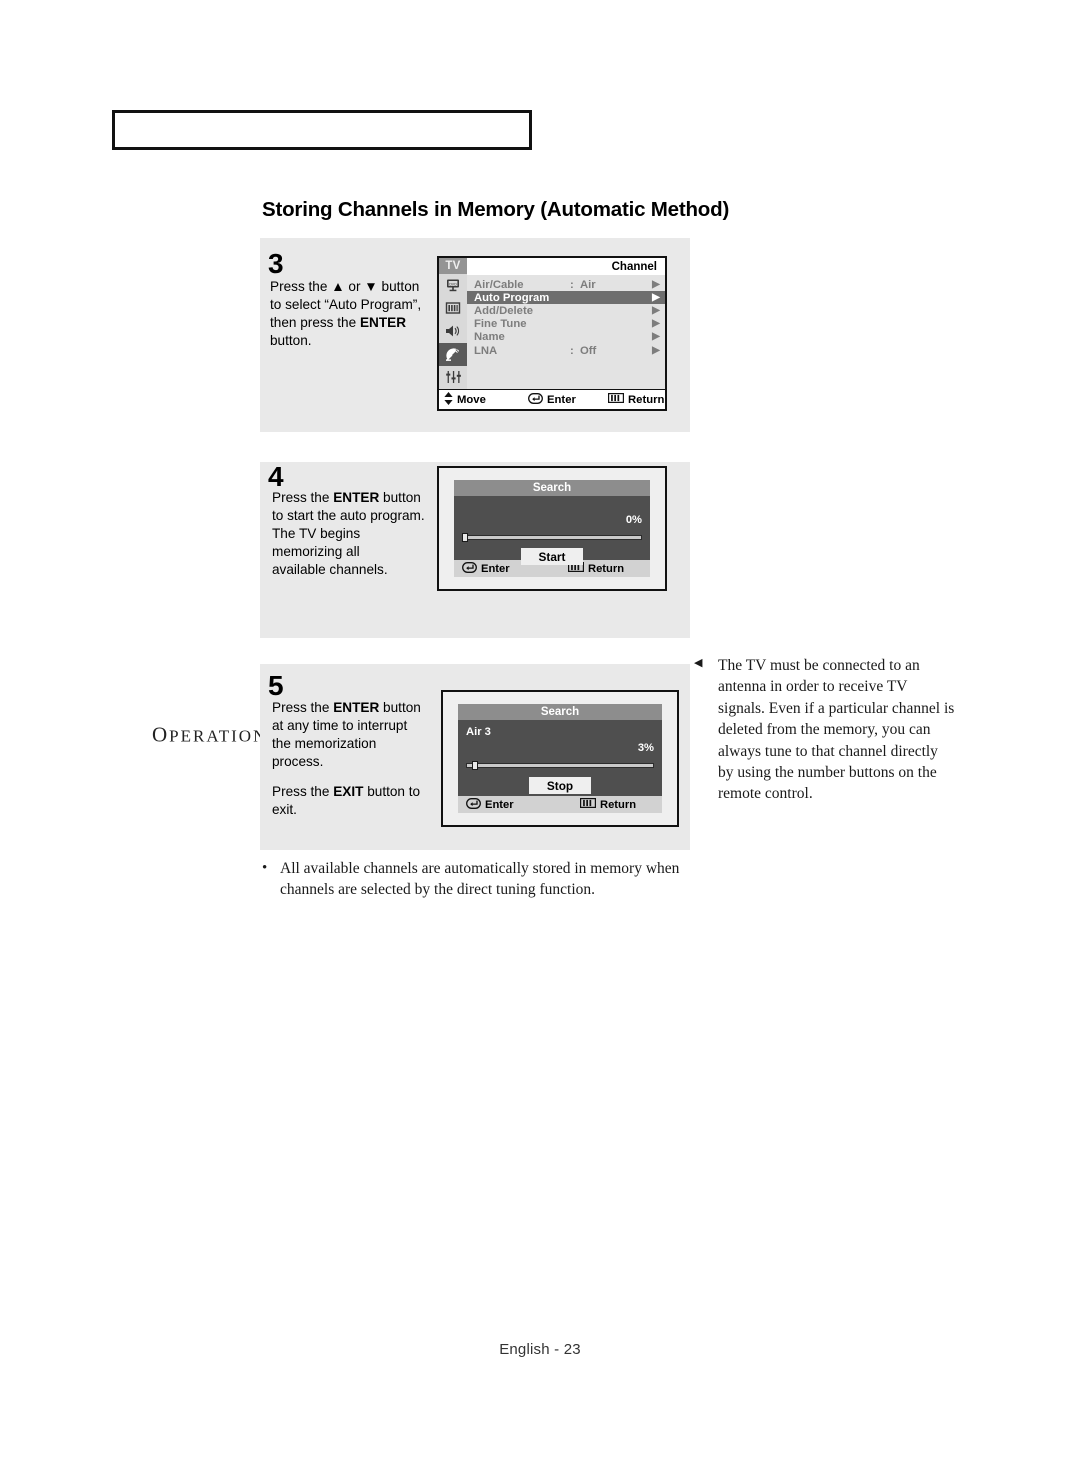 Image resolution: width=1080 pixels, height=1469 pixels. Describe the element at coordinates (338, 323) in the screenshot. I see `step-line: then press the ENTER` at that location.